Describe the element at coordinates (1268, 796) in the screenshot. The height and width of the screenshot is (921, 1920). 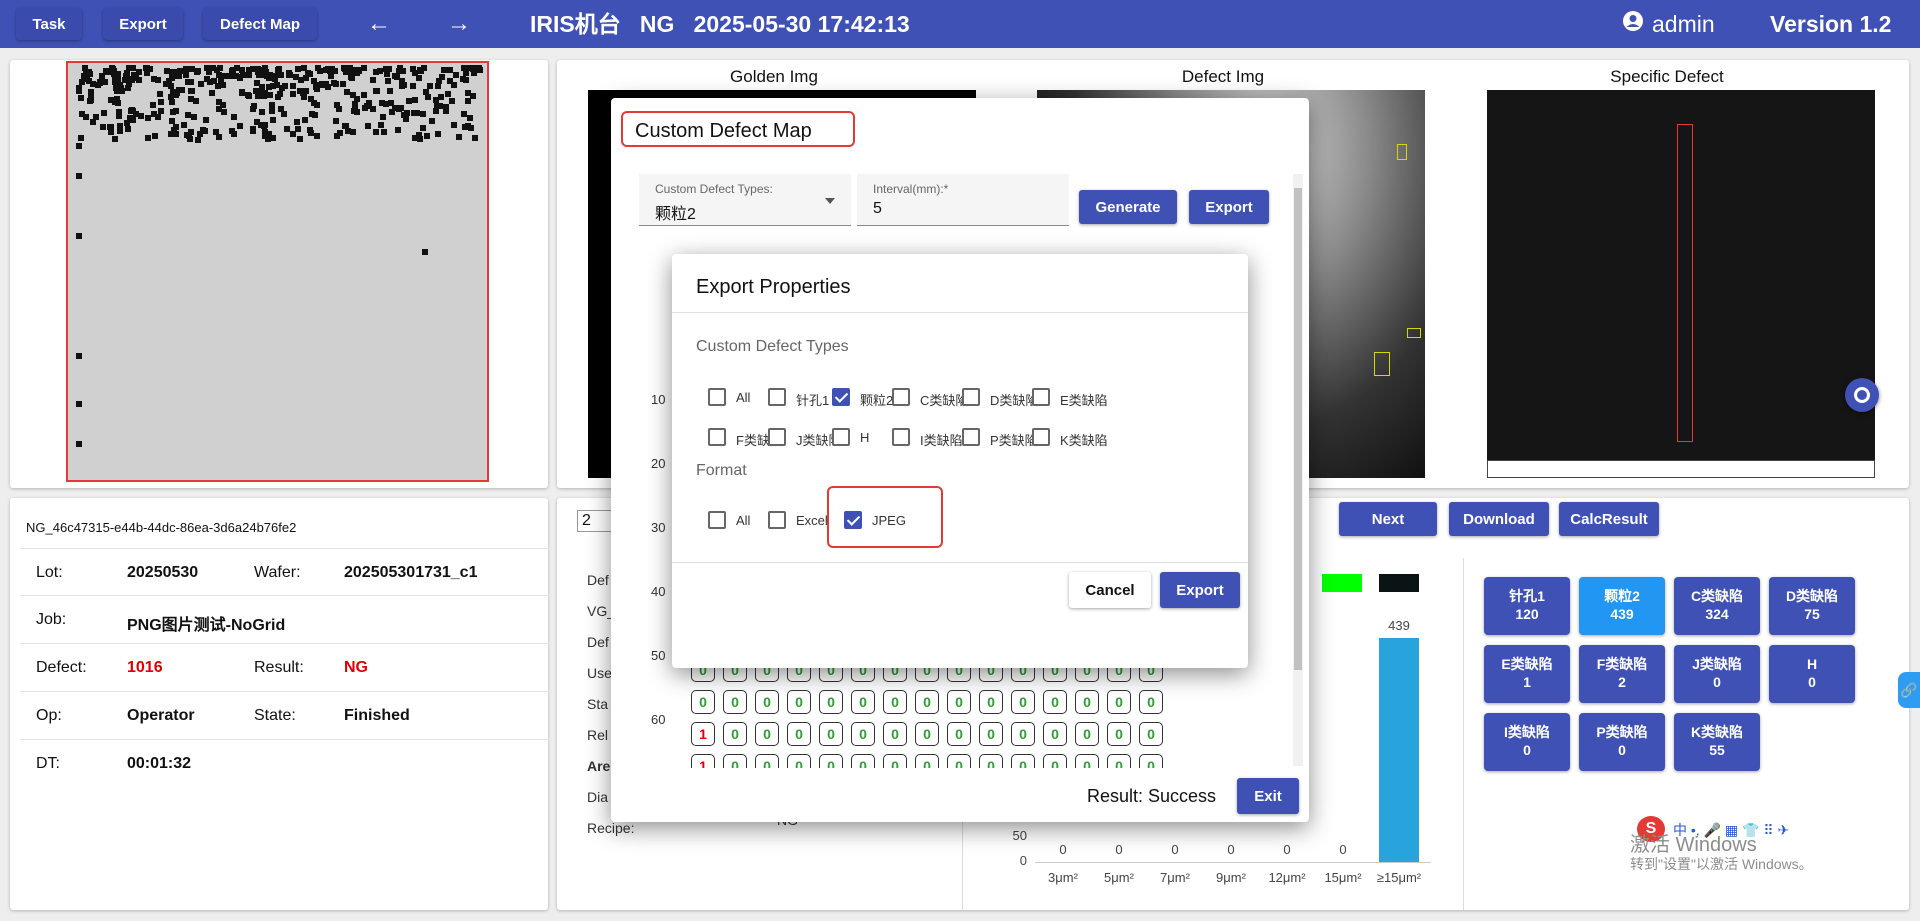
I see `exit-button: Exit` at that location.